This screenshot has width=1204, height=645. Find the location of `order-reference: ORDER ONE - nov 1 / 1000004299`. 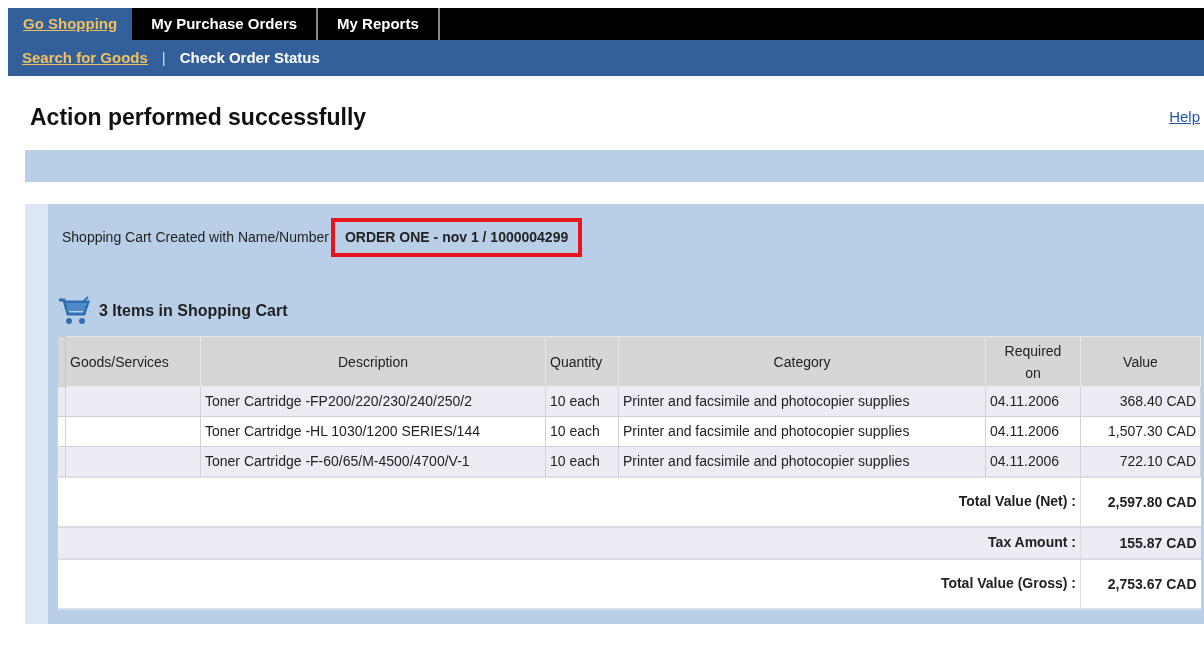

order-reference: ORDER ONE - nov 1 / 1000004299 is located at coordinates (456, 237).